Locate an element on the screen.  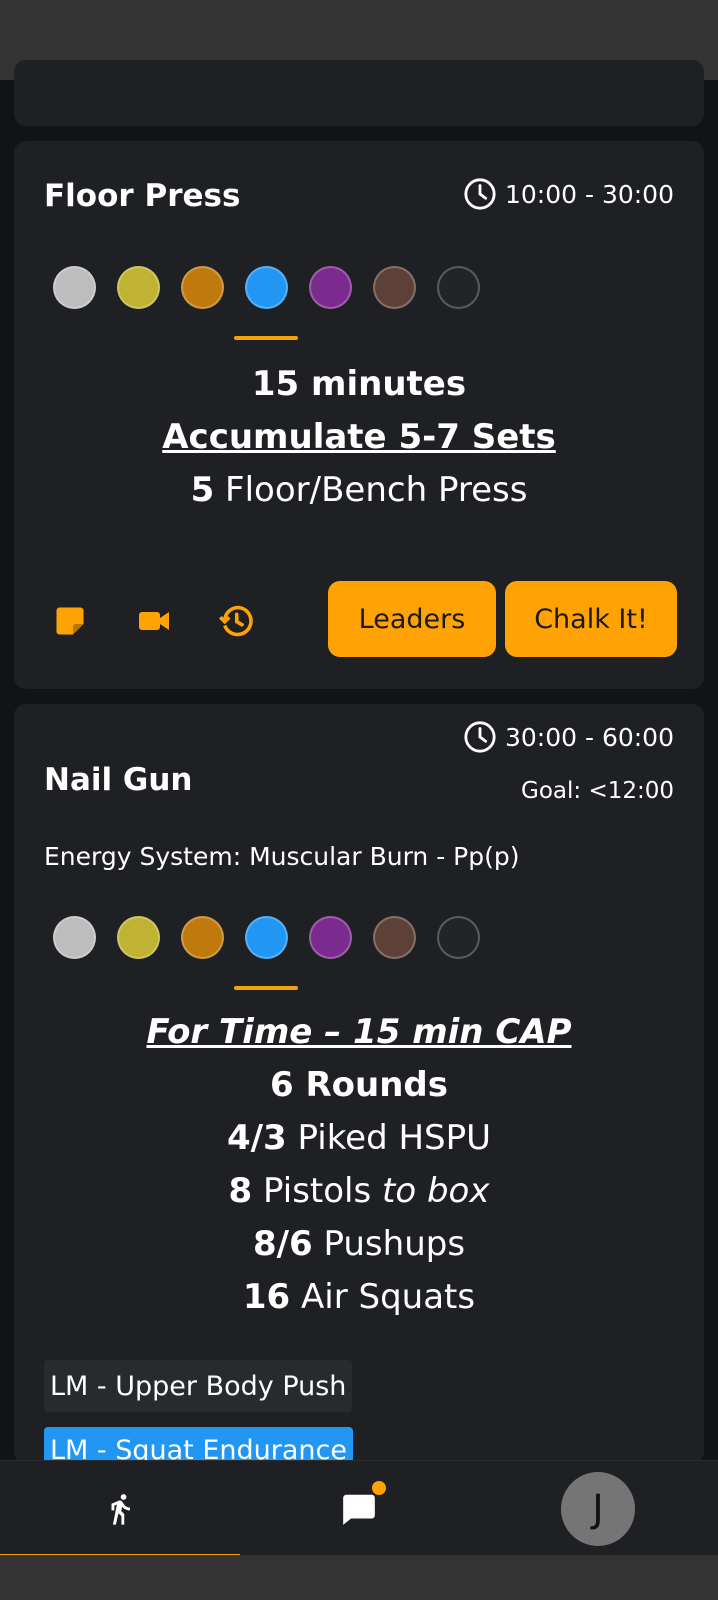
running-person-icon is located at coordinates (120, 1509).